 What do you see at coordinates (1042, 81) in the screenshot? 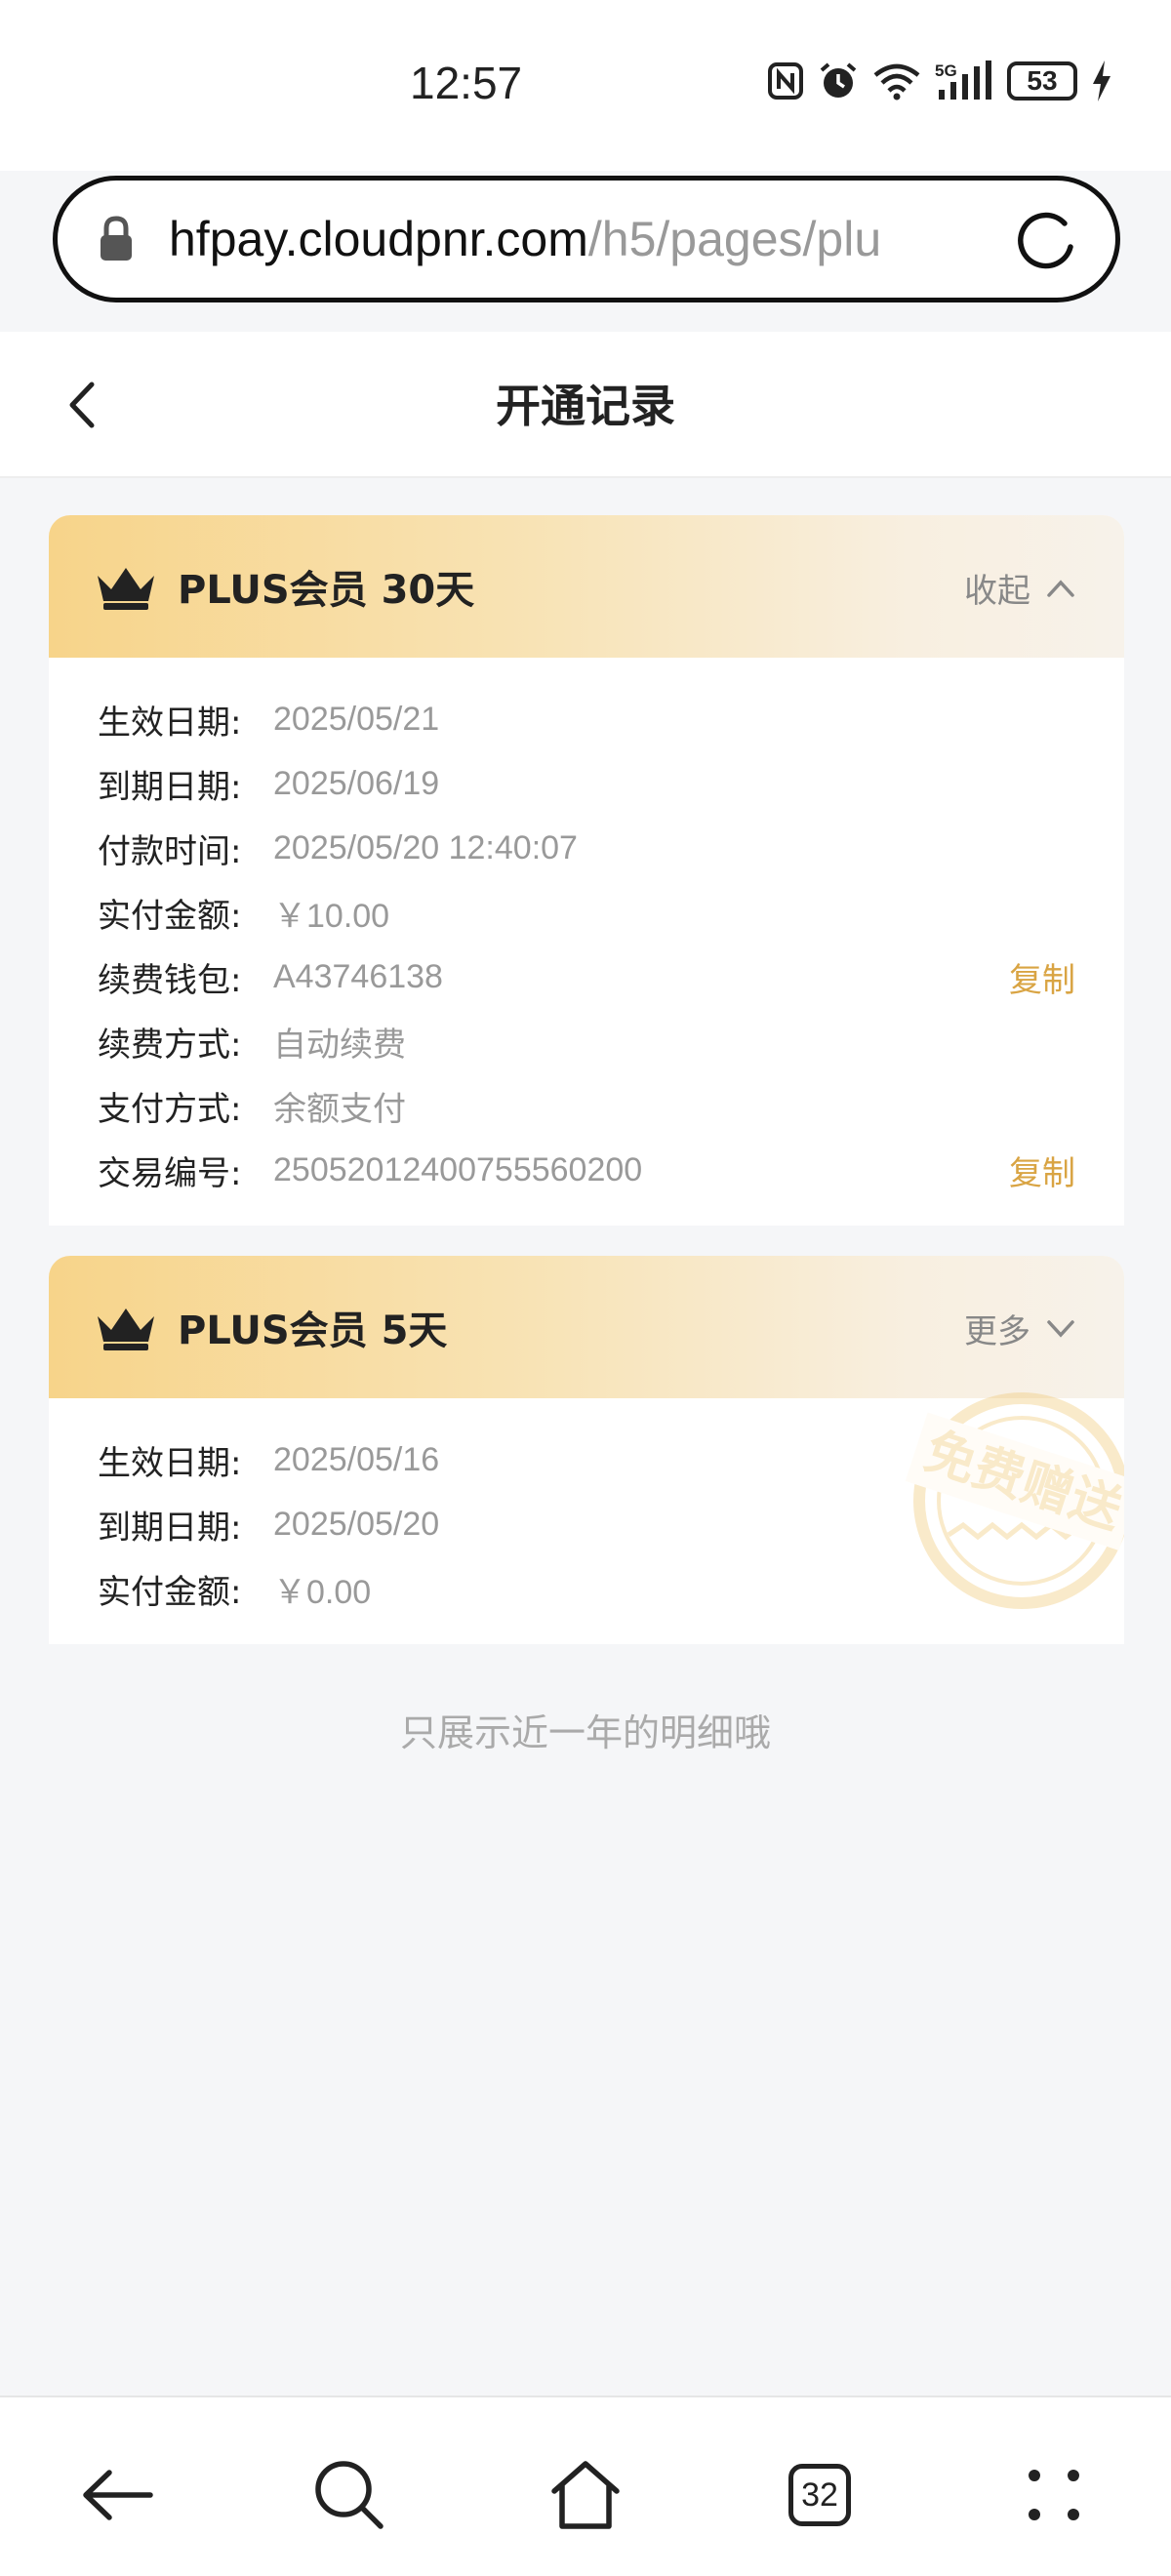
I see `battery-icon: 53` at bounding box center [1042, 81].